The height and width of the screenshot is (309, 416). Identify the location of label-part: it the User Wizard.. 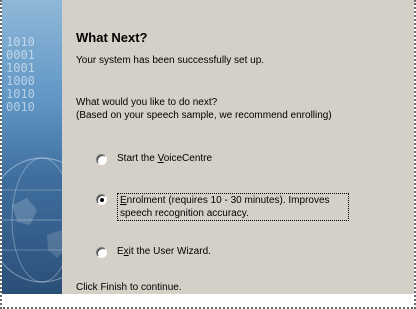
(169, 251).